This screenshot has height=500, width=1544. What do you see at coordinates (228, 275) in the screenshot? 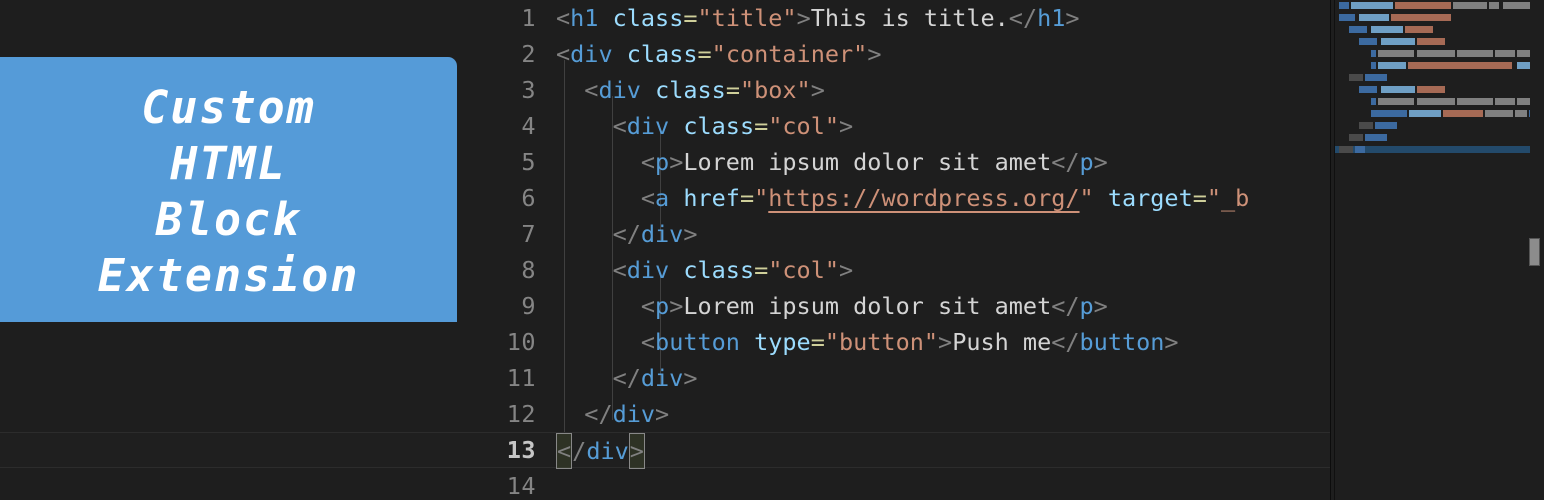
I see `overlay-line-4: Extension` at bounding box center [228, 275].